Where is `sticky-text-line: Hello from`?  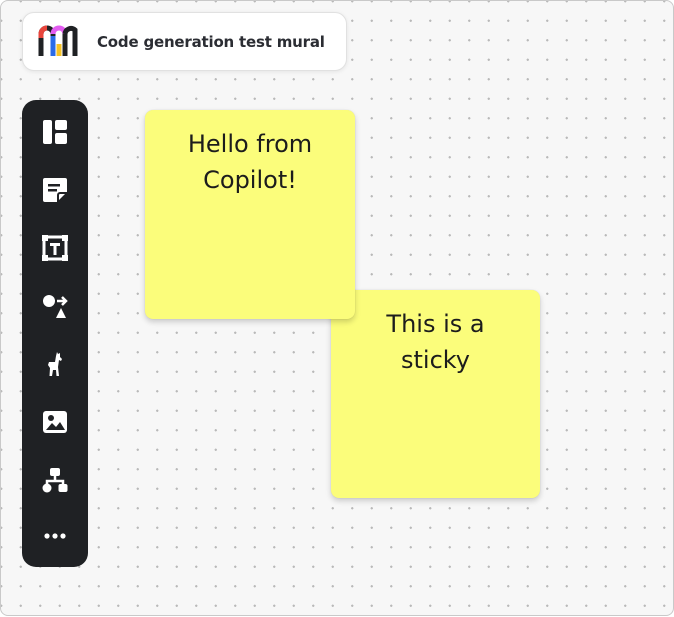
sticky-text-line: Hello from is located at coordinates (250, 144).